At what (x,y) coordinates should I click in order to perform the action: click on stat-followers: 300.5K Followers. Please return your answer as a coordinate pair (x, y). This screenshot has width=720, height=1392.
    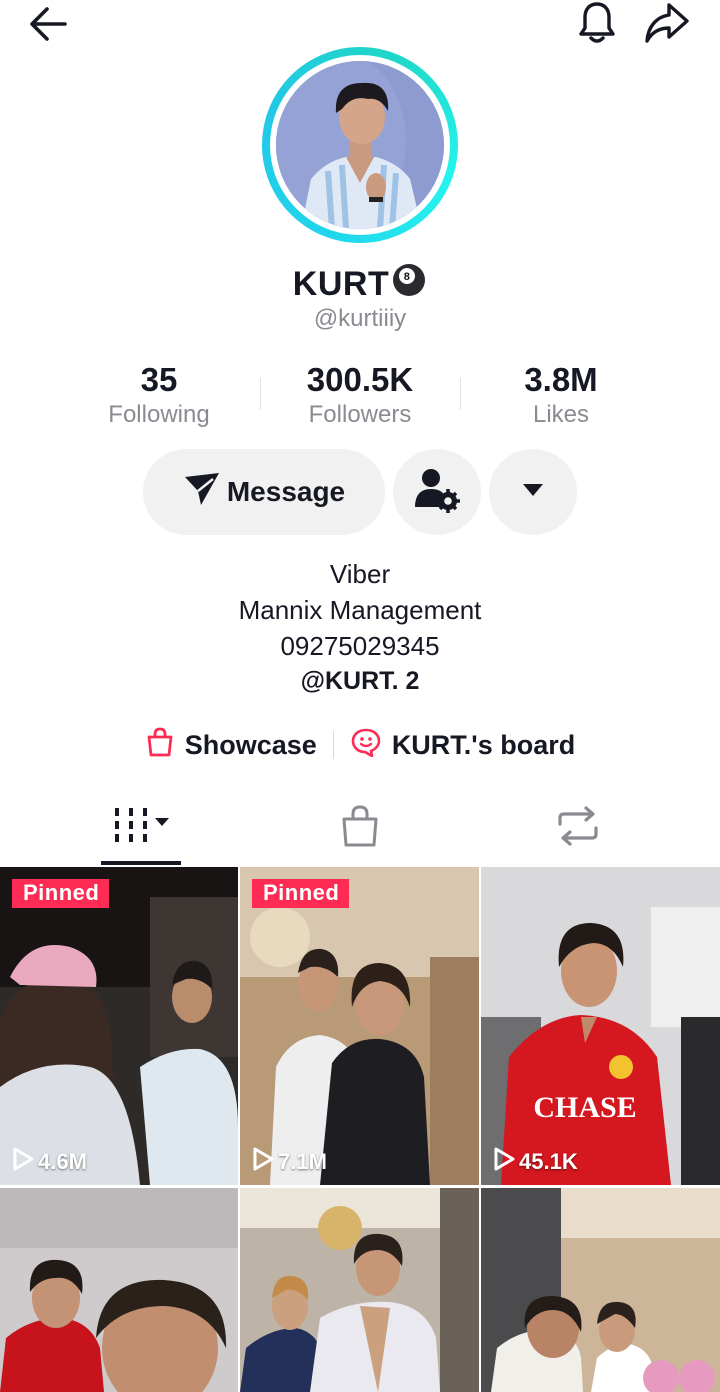
    Looking at the image, I should click on (360, 395).